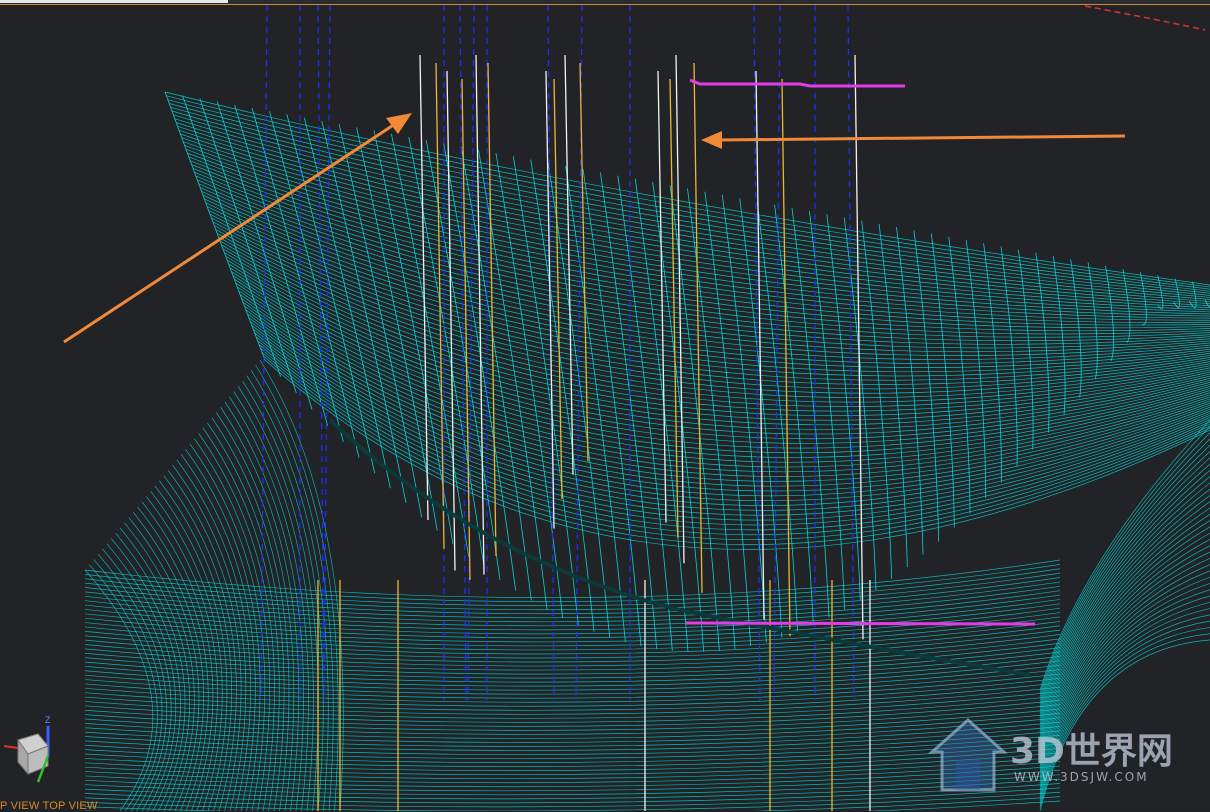 The image size is (1210, 812). Describe the element at coordinates (11, 747) in the screenshot. I see `x-axis-line` at that location.